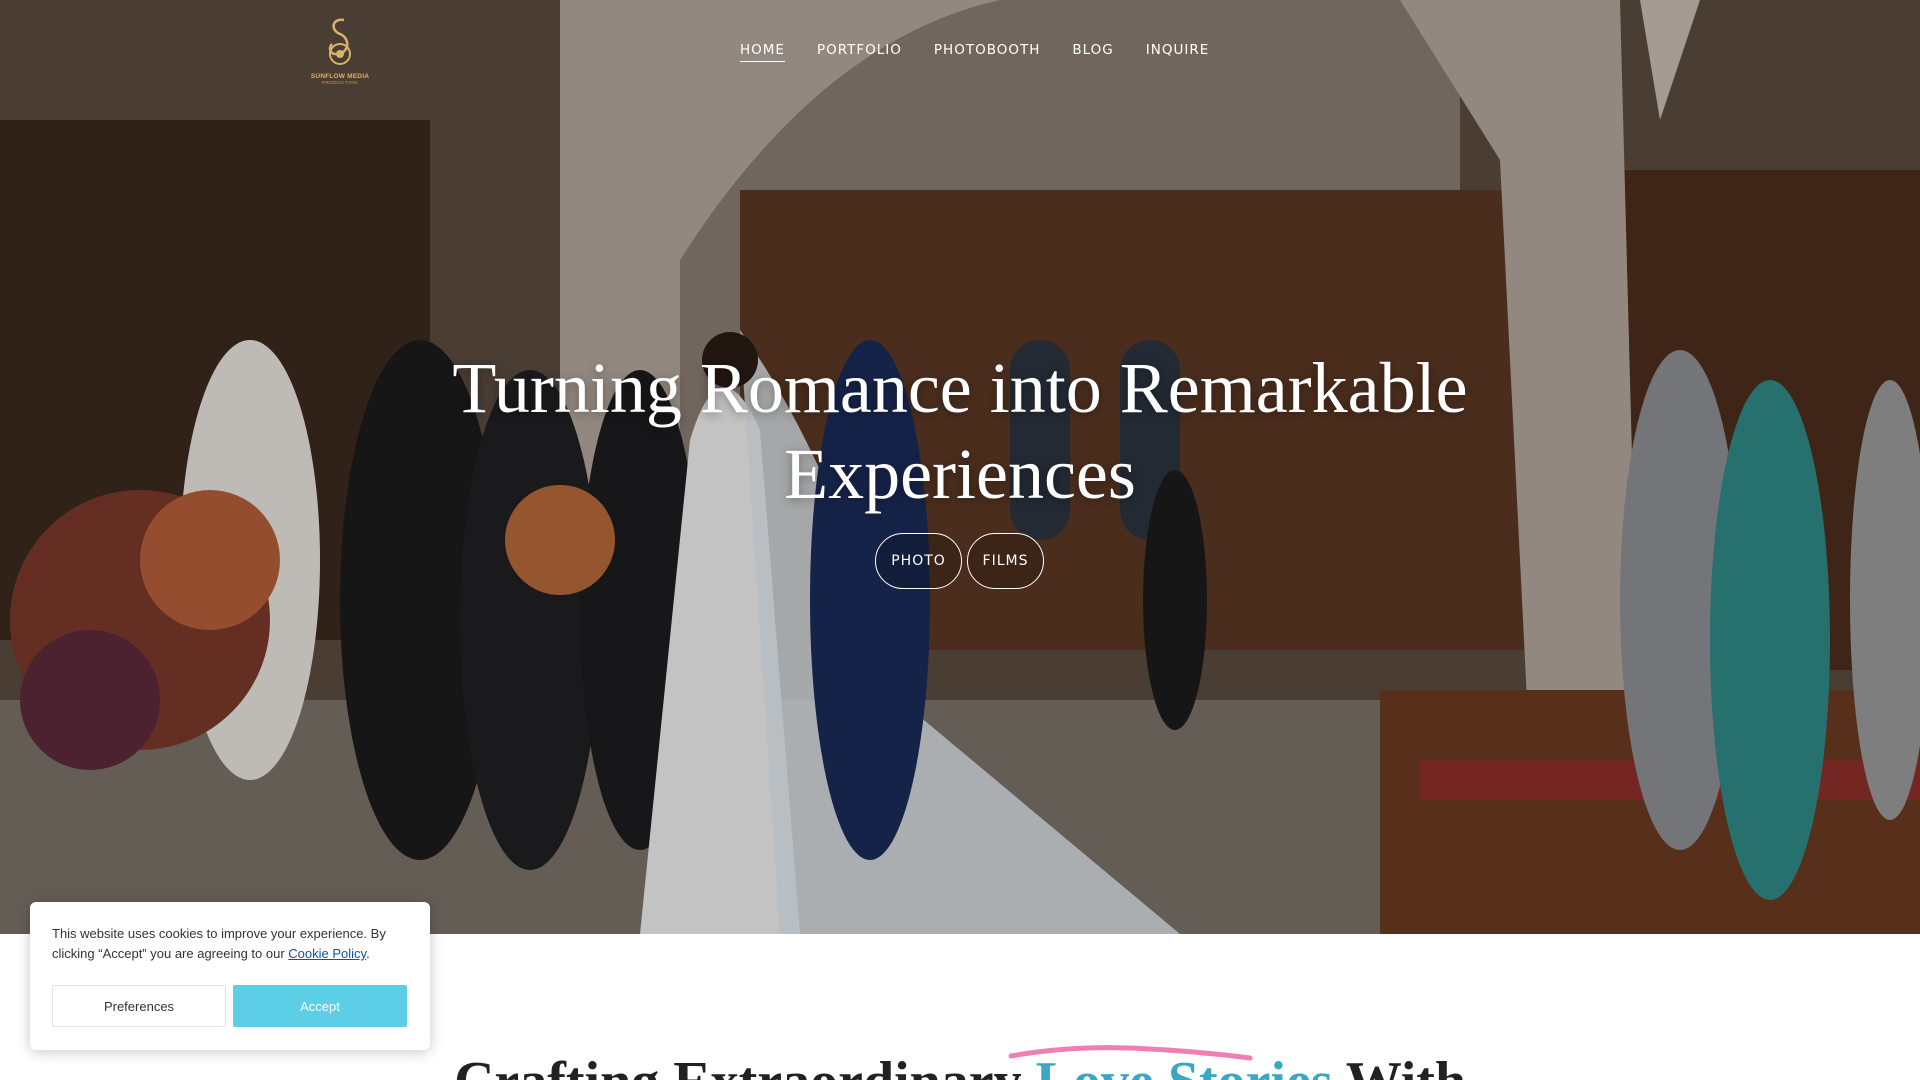 The height and width of the screenshot is (1080, 1920). What do you see at coordinates (1005, 561) in the screenshot?
I see `films-button: FILMS` at bounding box center [1005, 561].